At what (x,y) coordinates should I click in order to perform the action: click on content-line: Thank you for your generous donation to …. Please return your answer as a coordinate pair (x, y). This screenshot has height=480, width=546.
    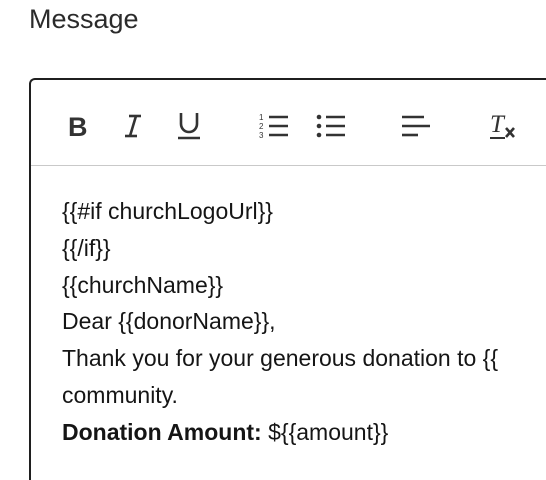
    Looking at the image, I should click on (280, 358).